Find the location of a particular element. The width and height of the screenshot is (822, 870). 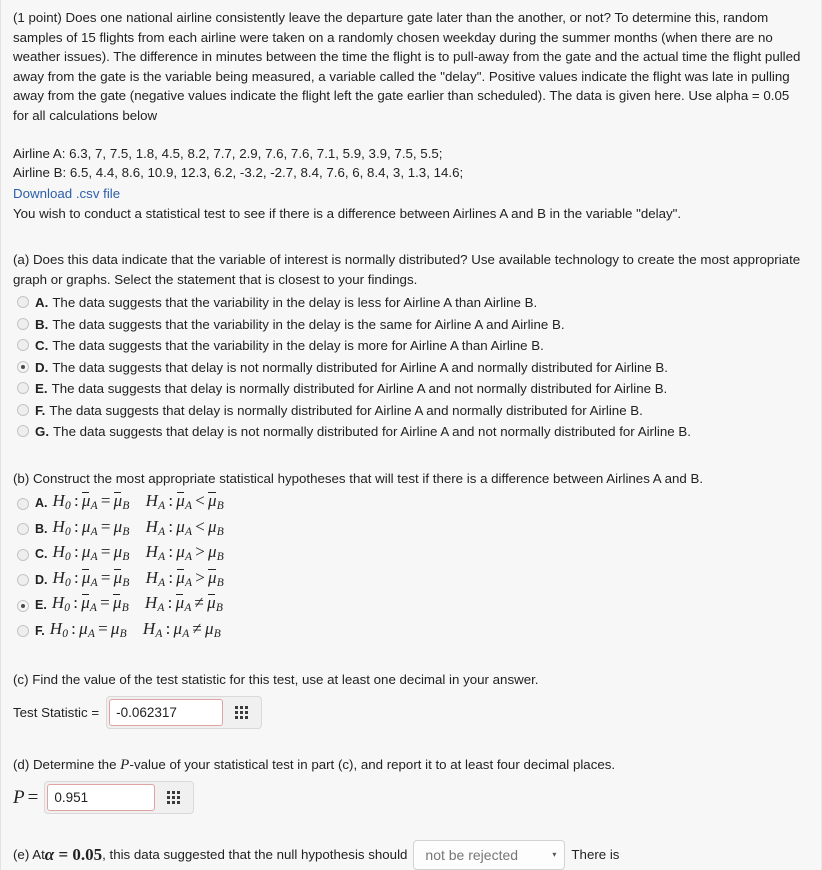

part-e-prefix: (e) At is located at coordinates (29, 855).